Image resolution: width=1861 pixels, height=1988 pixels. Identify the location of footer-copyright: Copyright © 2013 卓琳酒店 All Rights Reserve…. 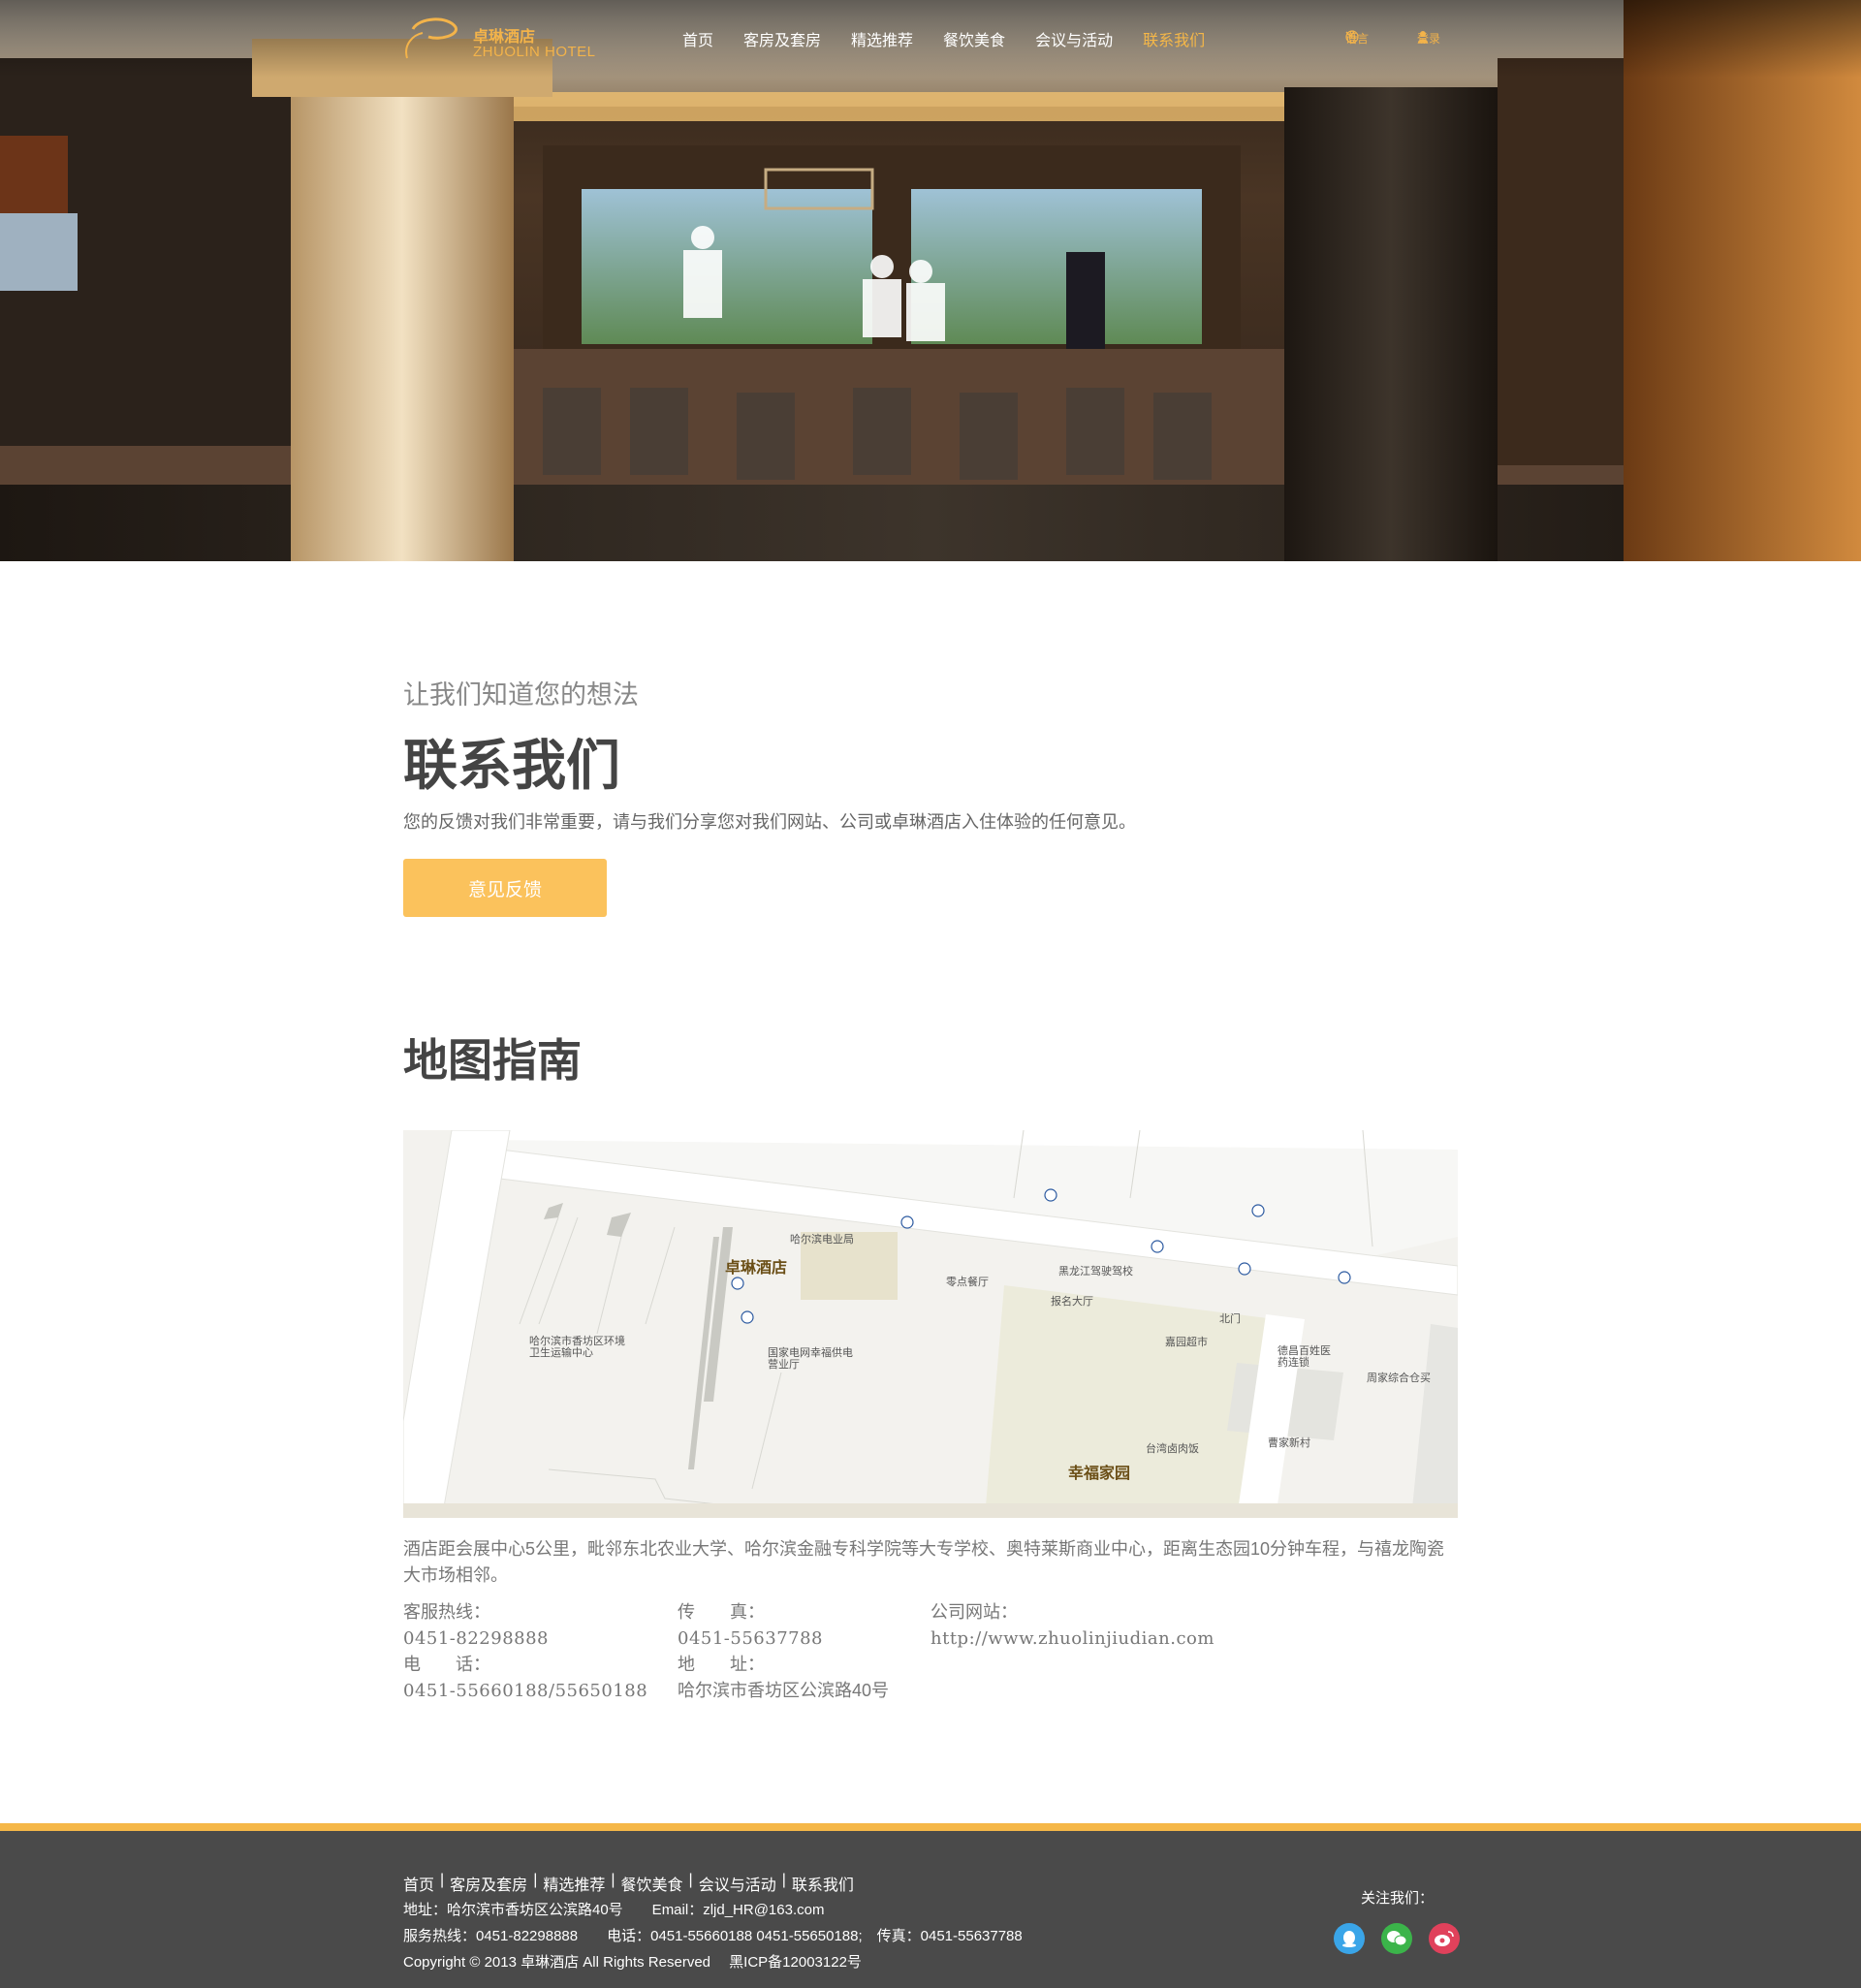
(632, 1962).